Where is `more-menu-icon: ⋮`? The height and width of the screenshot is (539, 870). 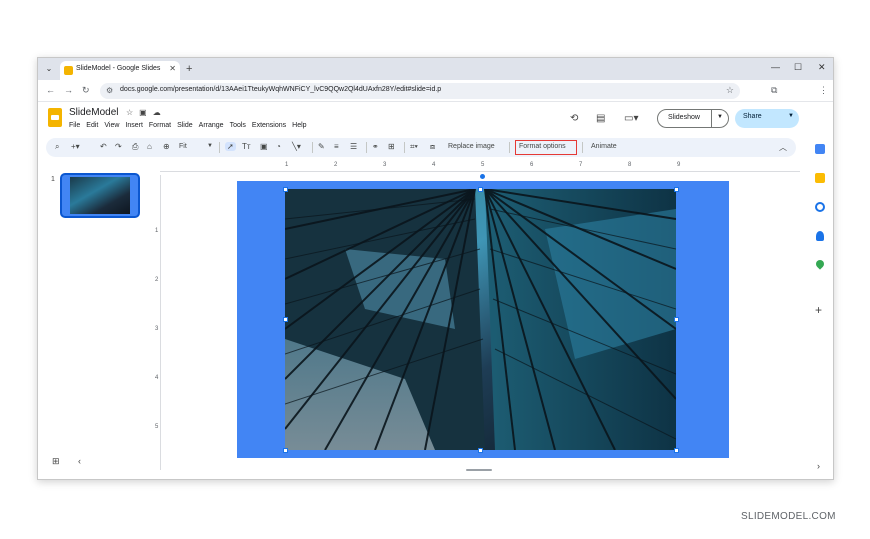 more-menu-icon: ⋮ is located at coordinates (823, 90).